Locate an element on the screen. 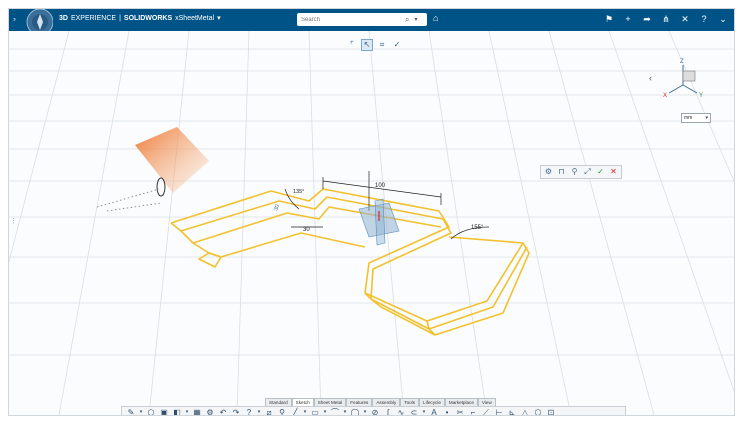 This screenshot has height=423, width=747. panel-handle-icon: ⋮ is located at coordinates (13, 221).